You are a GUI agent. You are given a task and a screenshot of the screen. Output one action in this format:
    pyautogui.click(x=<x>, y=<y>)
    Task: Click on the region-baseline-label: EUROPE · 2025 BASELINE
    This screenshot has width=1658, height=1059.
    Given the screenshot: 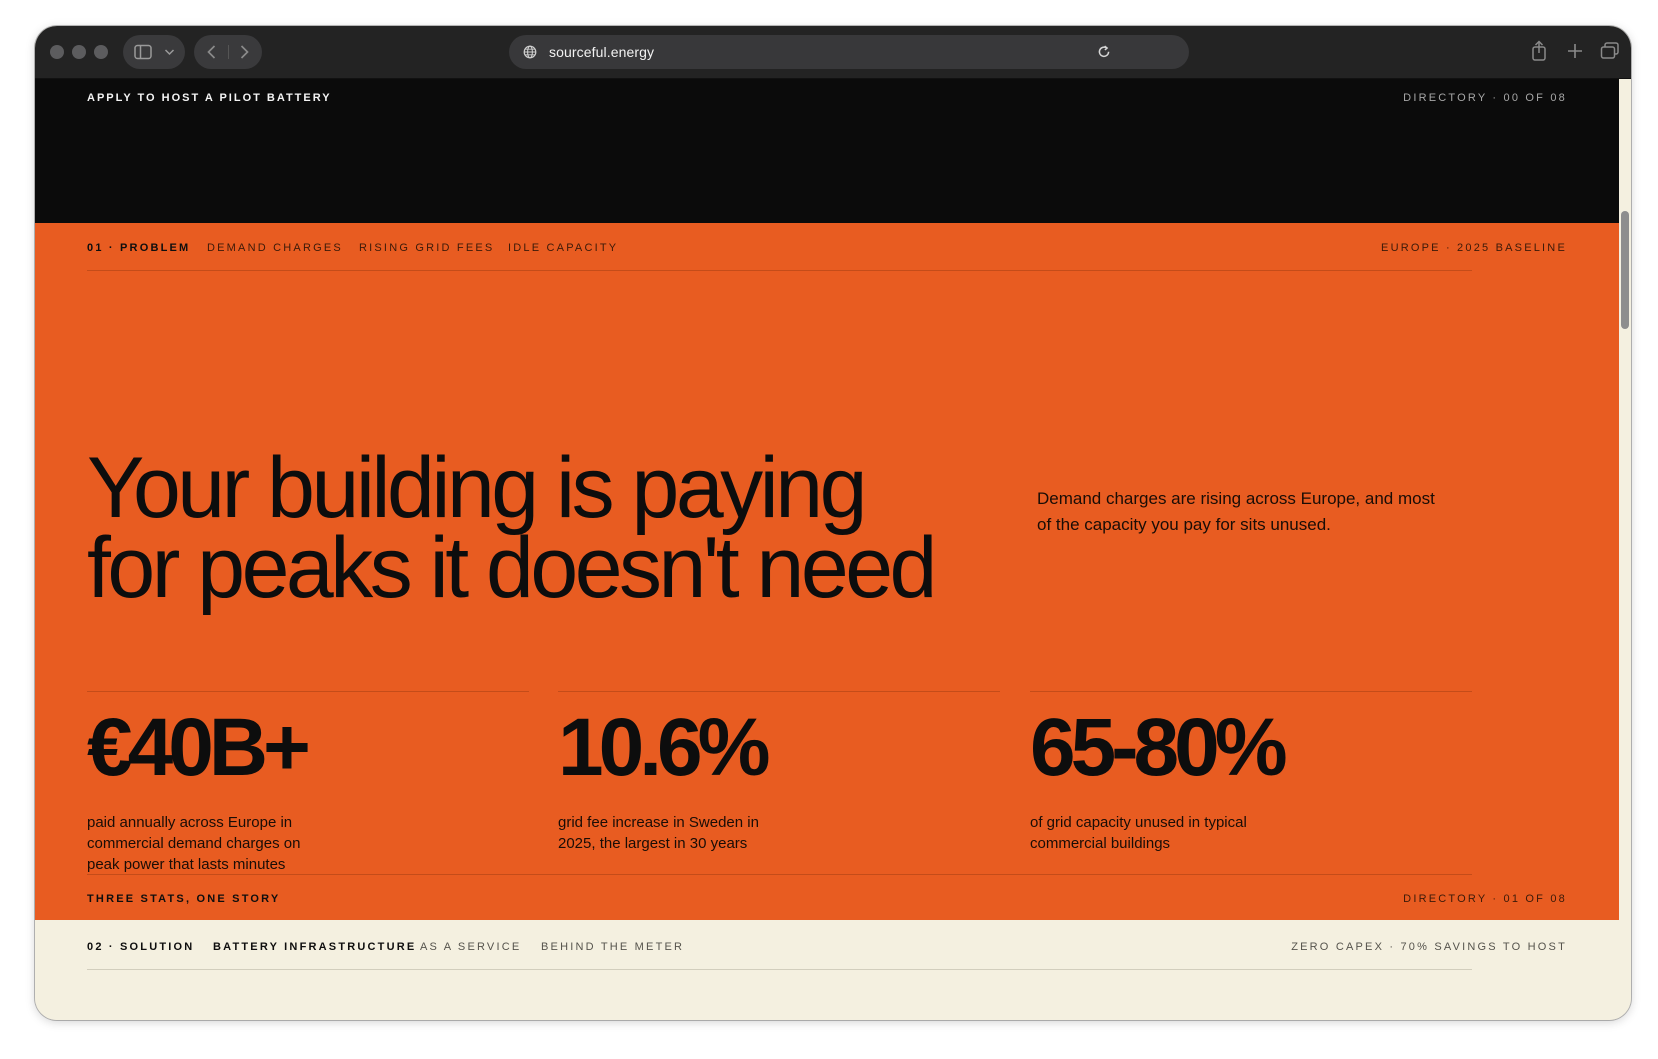 What is the action you would take?
    pyautogui.click(x=1474, y=248)
    